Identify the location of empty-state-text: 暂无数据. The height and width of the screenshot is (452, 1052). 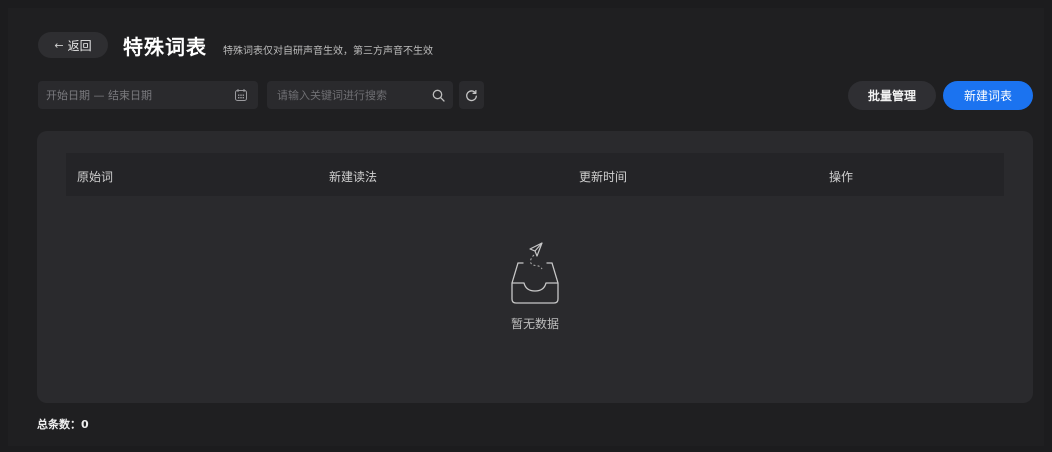
(534, 324).